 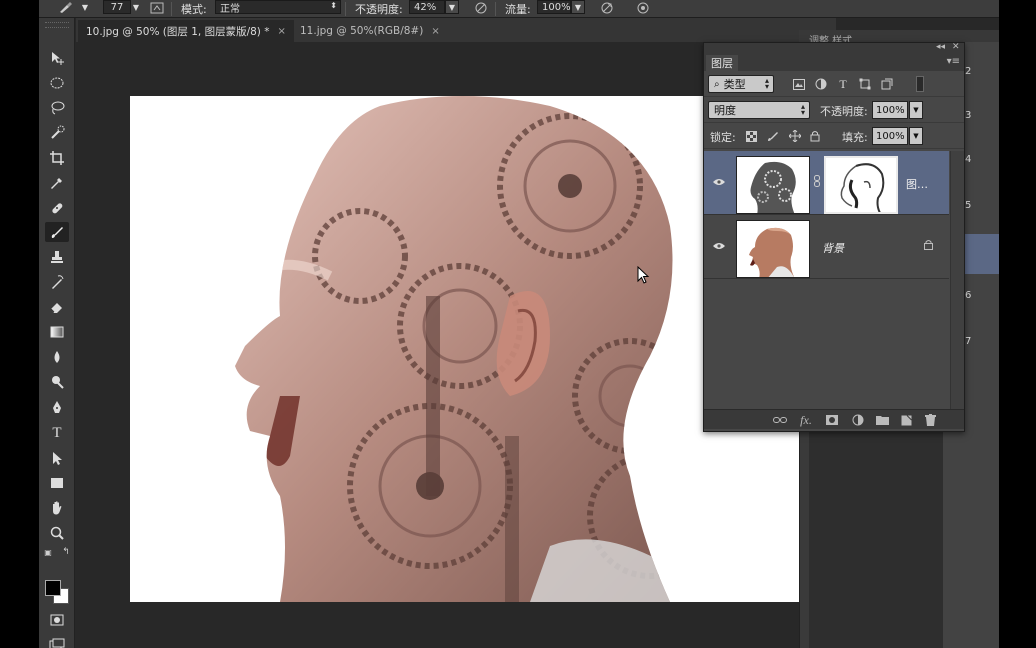 What do you see at coordinates (48, 552) in the screenshot?
I see `default-colors-icon: ▣` at bounding box center [48, 552].